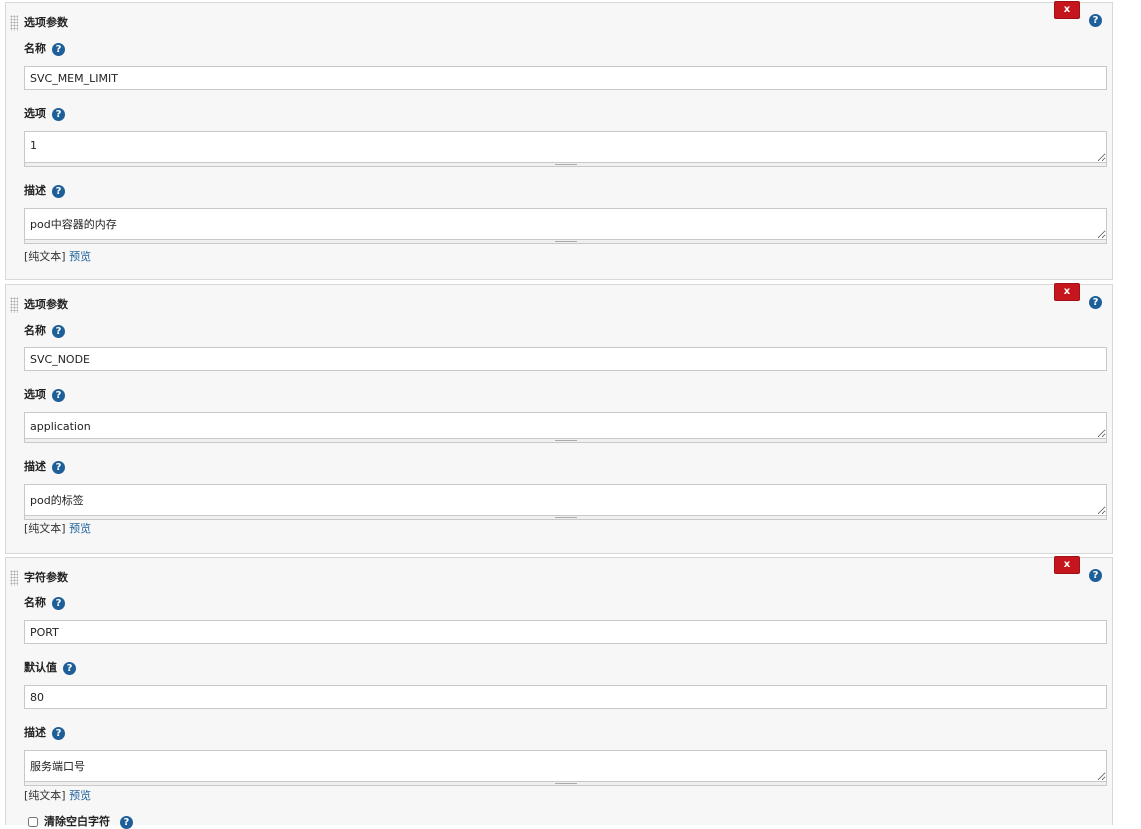  What do you see at coordinates (33, 822) in the screenshot?
I see `trim-checkbox` at bounding box center [33, 822].